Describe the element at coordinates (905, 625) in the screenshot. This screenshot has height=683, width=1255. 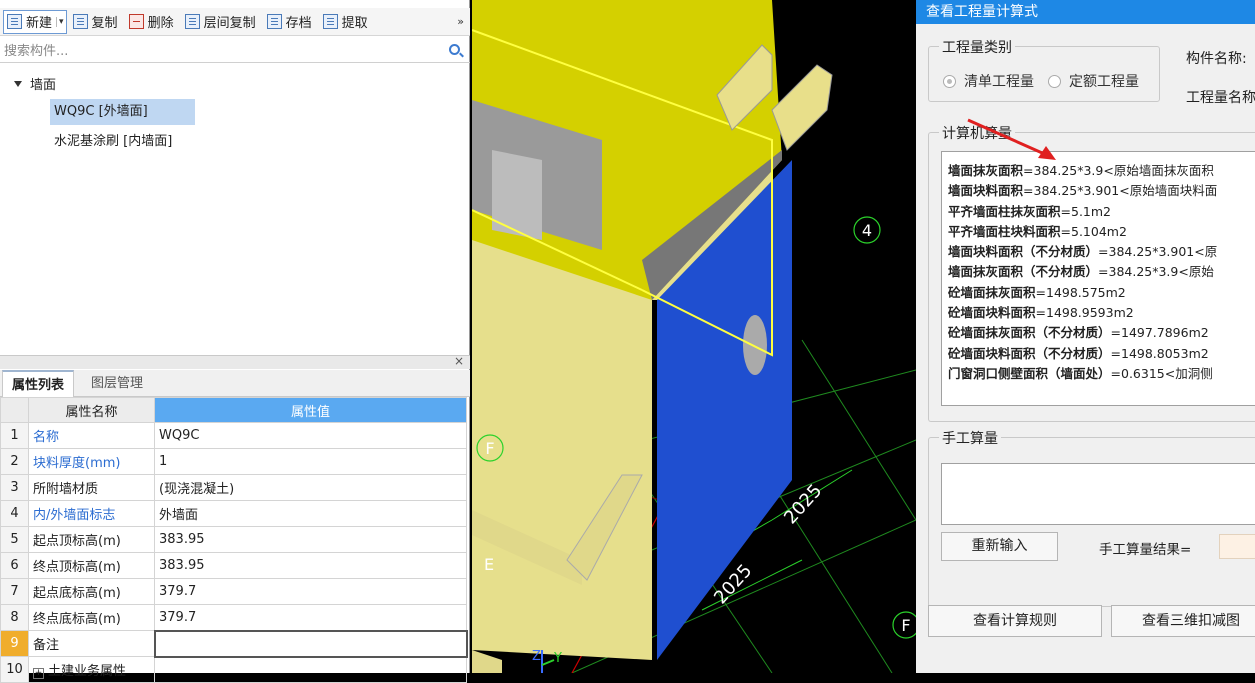
I see `axis-label-f-2: F` at that location.